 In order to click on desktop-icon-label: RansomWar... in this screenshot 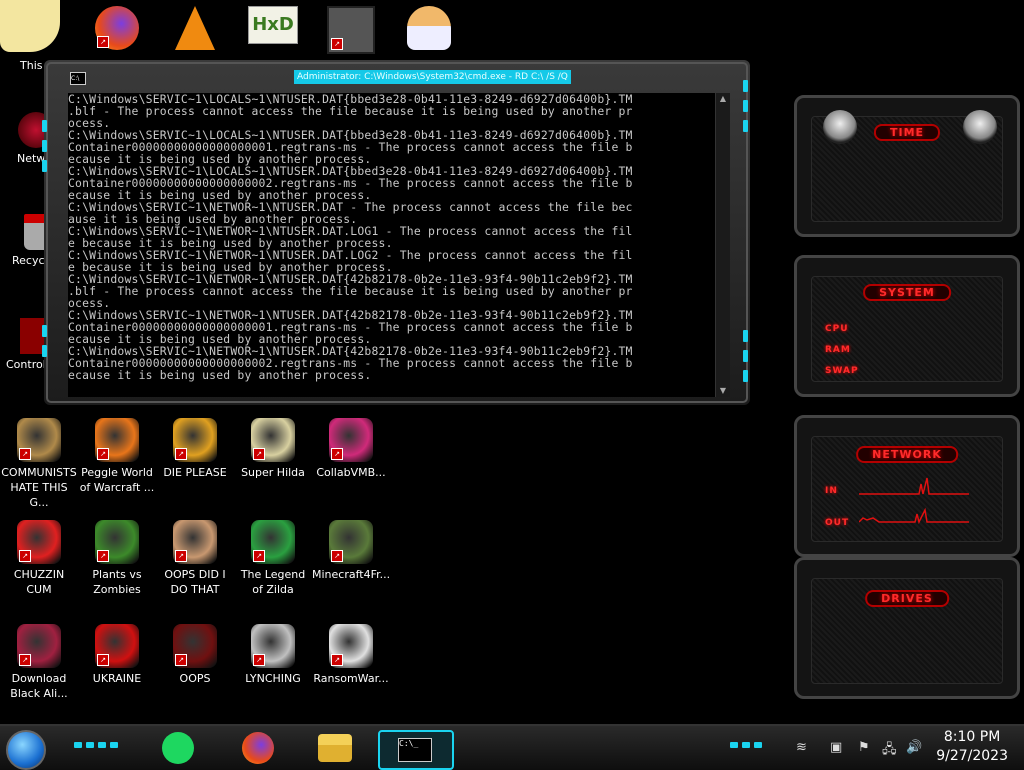, I will do `click(351, 678)`.